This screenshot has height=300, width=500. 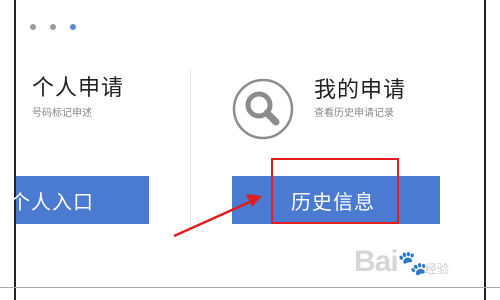 What do you see at coordinates (412, 263) in the screenshot?
I see `paw-icon: 🐾` at bounding box center [412, 263].